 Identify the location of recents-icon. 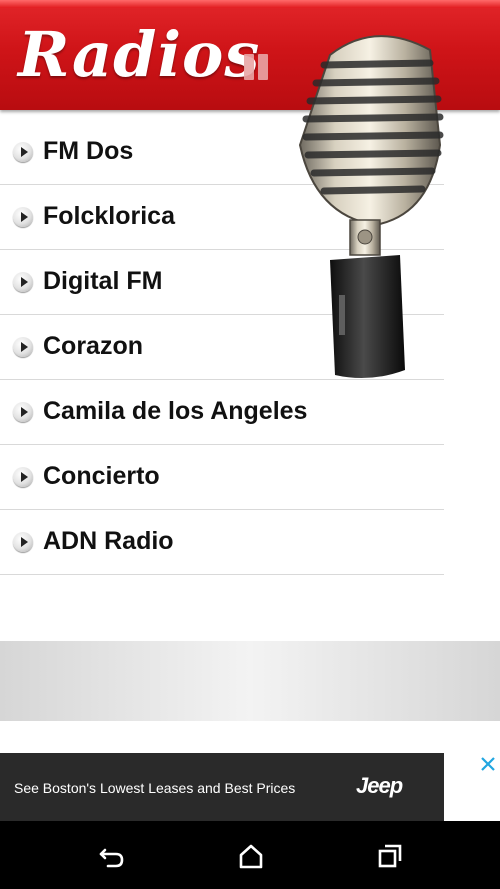
(390, 856).